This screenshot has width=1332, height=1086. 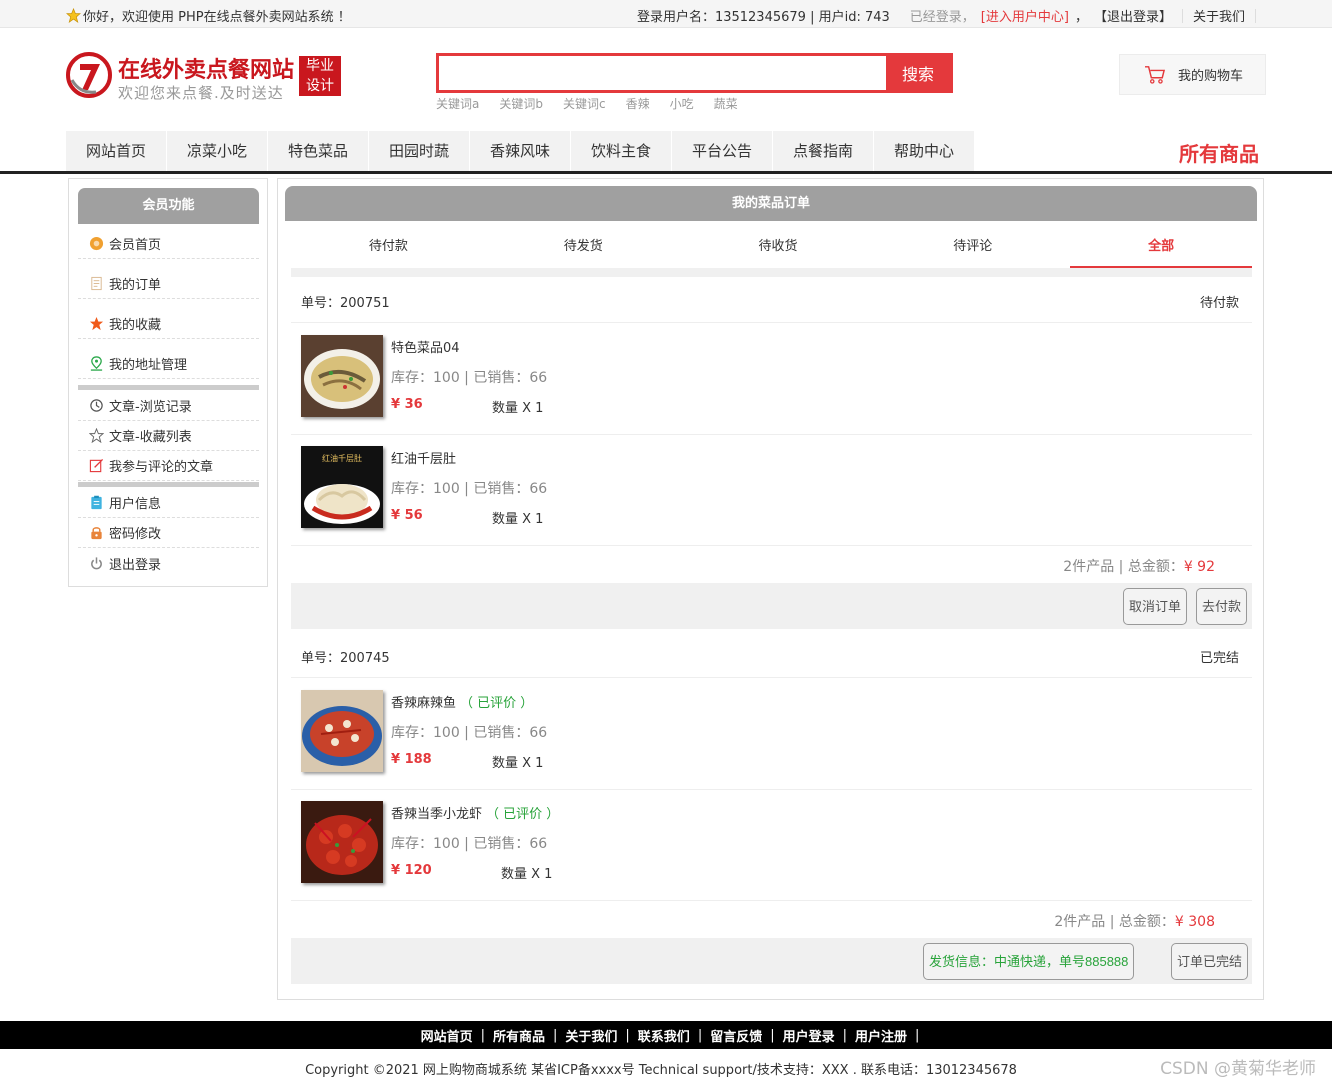 What do you see at coordinates (771, 655) in the screenshot?
I see `order-header: 单号：200745 已完结` at bounding box center [771, 655].